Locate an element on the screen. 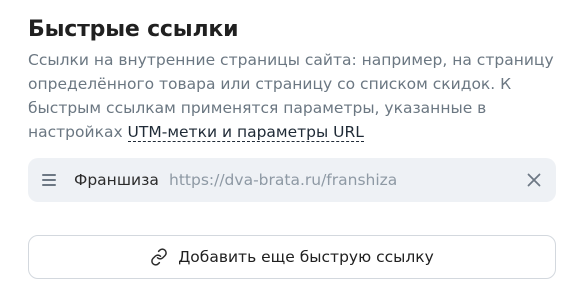 The width and height of the screenshot is (574, 298). link-icon is located at coordinates (159, 257).